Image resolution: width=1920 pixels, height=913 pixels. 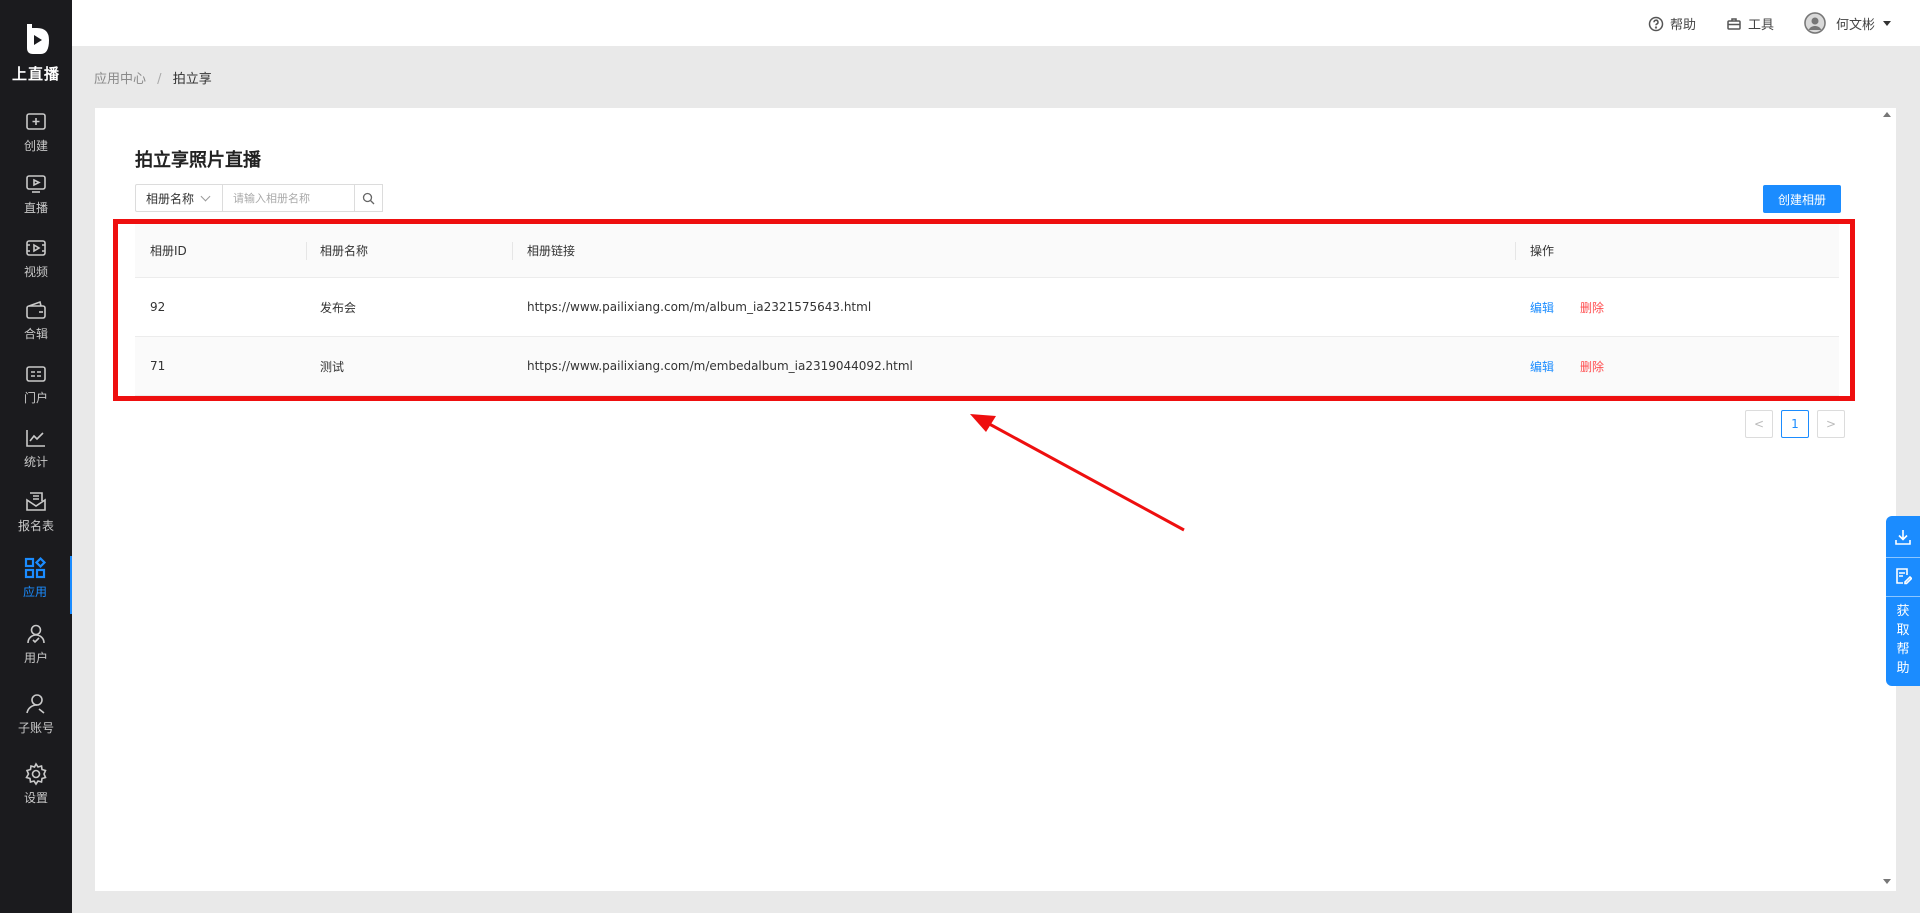 What do you see at coordinates (1734, 23) in the screenshot?
I see `toolbox-icon` at bounding box center [1734, 23].